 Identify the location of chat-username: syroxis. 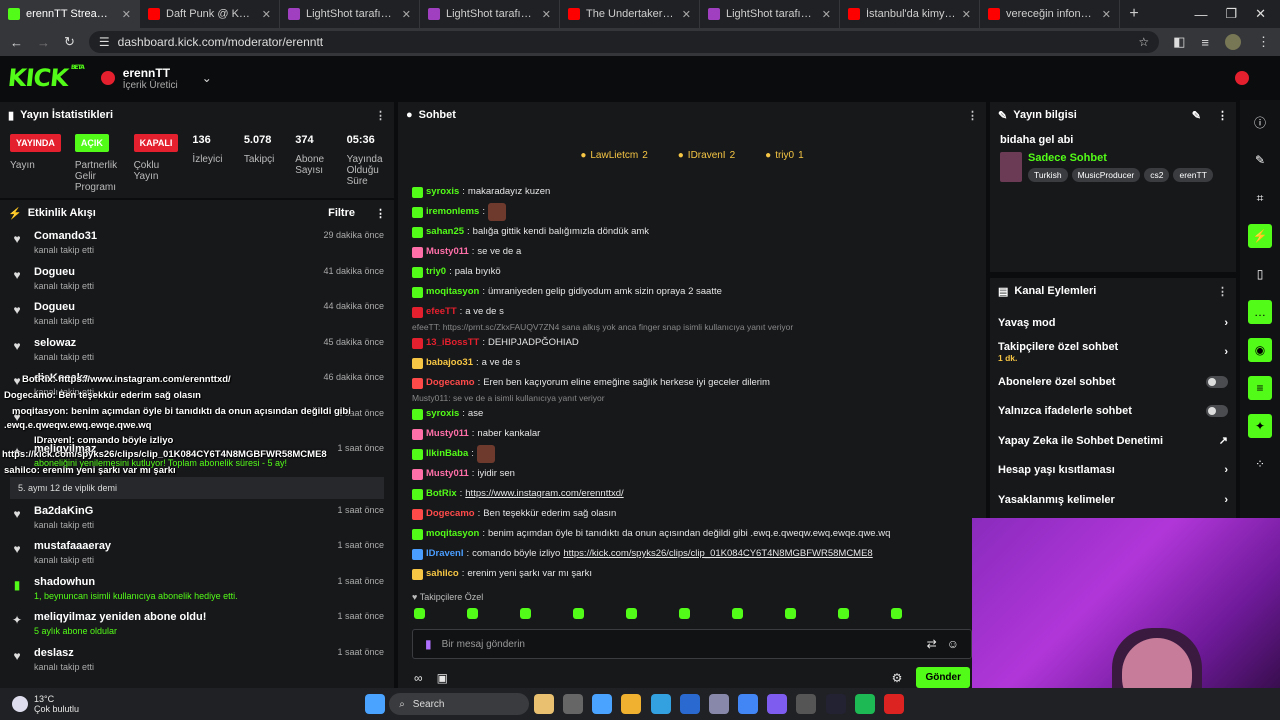
(442, 414).